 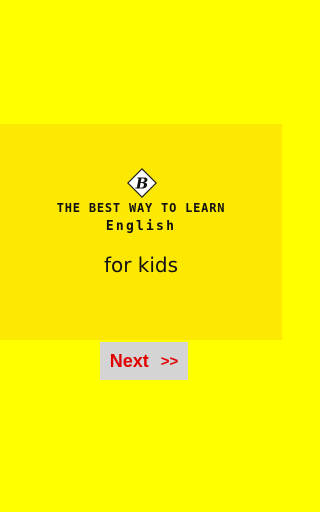 I want to click on next-button-label: Next, so click(x=129, y=360).